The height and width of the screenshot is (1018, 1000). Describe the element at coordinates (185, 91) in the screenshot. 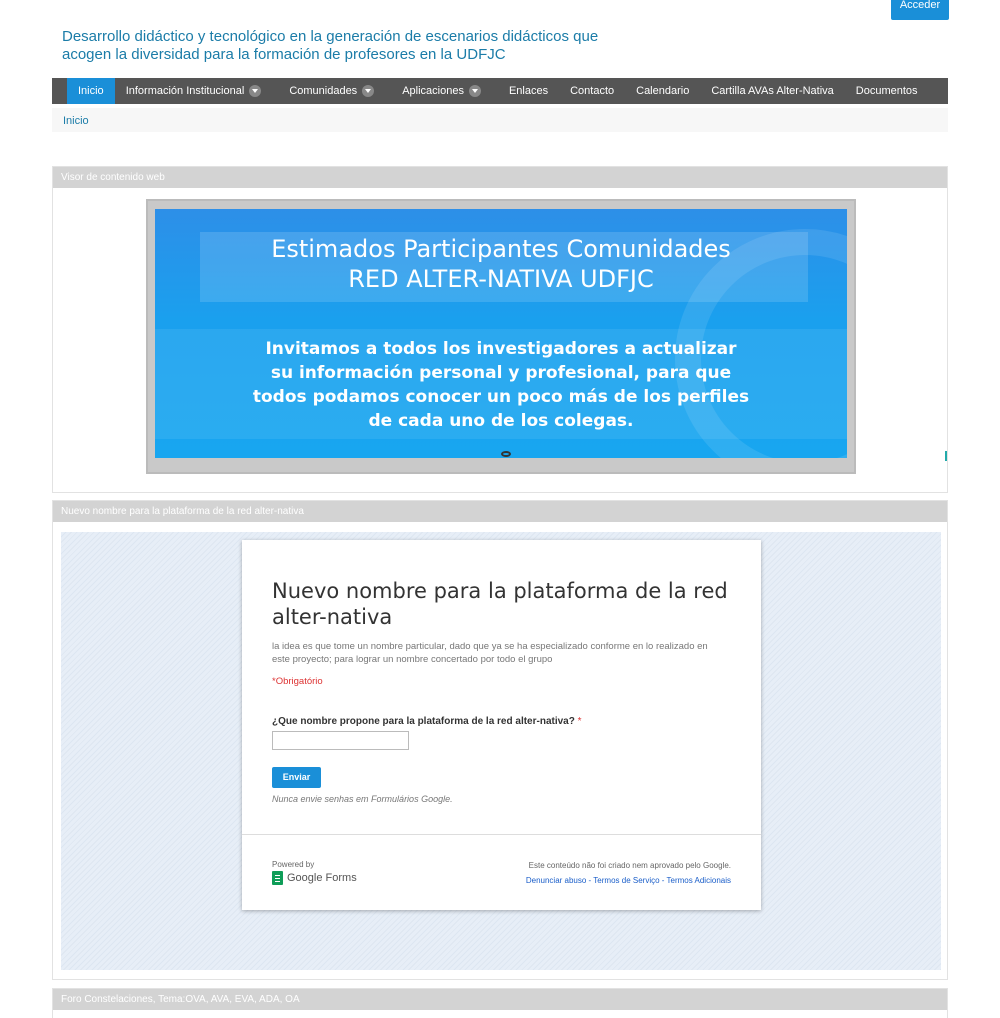

I see `nav-item-label: Información Institucional` at that location.